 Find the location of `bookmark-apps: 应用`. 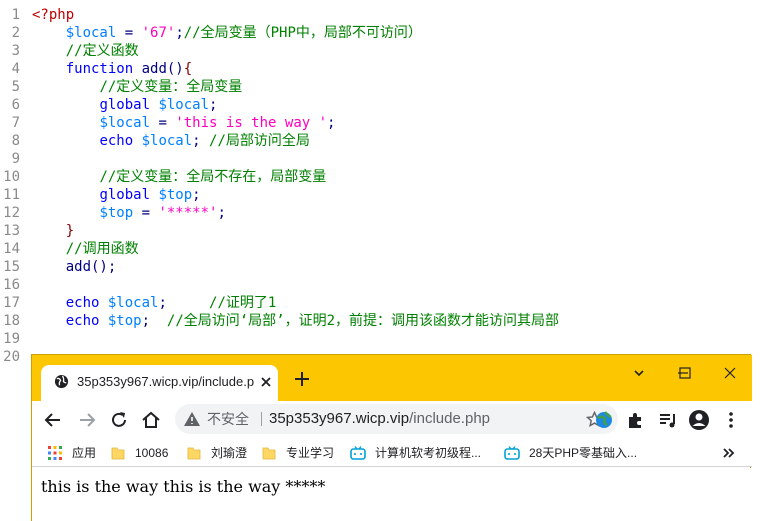

bookmark-apps: 应用 is located at coordinates (82, 453).